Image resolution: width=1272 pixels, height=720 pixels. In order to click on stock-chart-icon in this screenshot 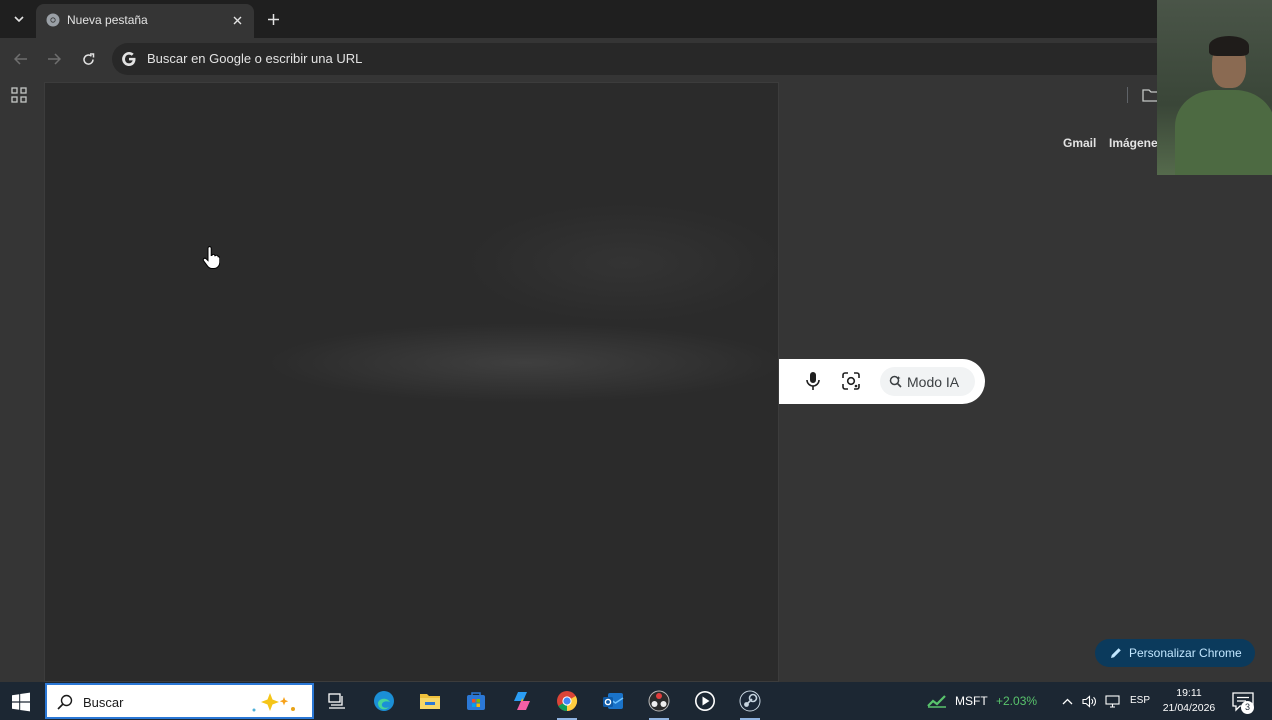, I will do `click(936, 701)`.